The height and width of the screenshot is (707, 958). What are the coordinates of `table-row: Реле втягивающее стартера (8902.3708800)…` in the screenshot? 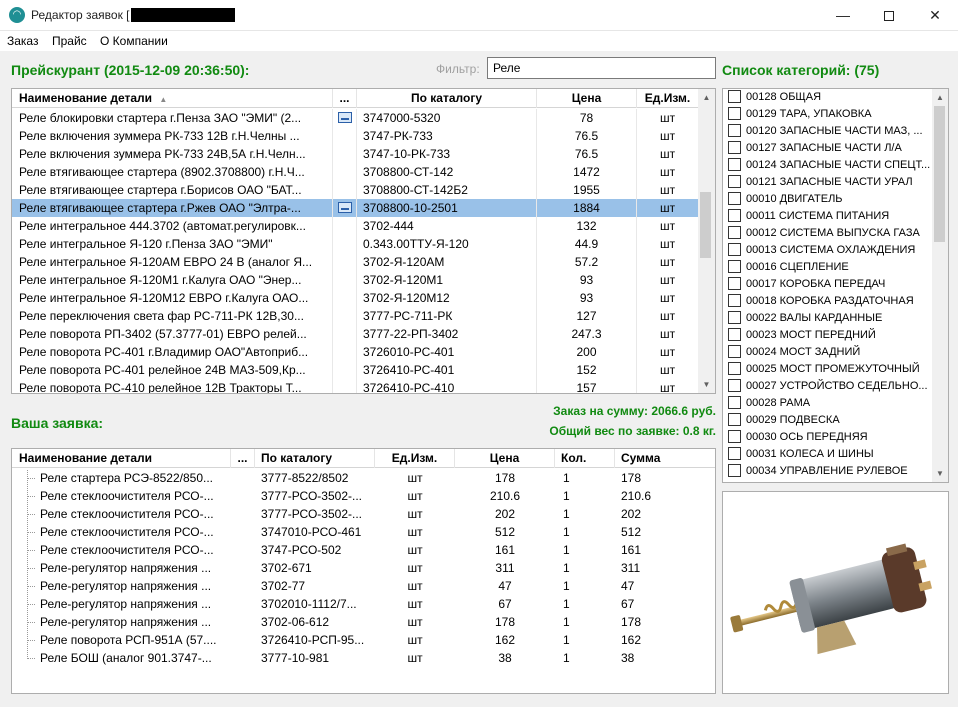 It's located at (355, 172).